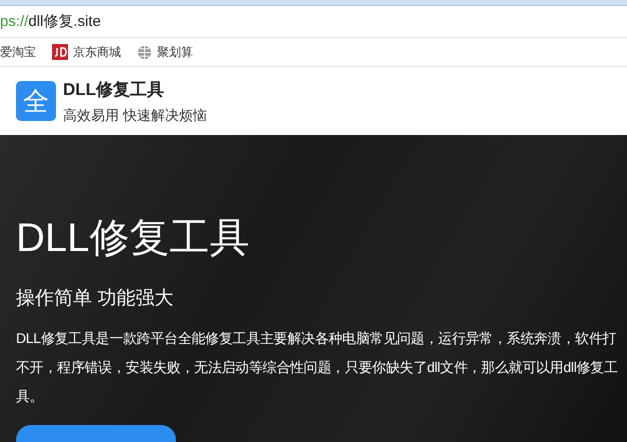 This screenshot has width=627, height=442. I want to click on bookmark-link: 京东商城, so click(97, 52).